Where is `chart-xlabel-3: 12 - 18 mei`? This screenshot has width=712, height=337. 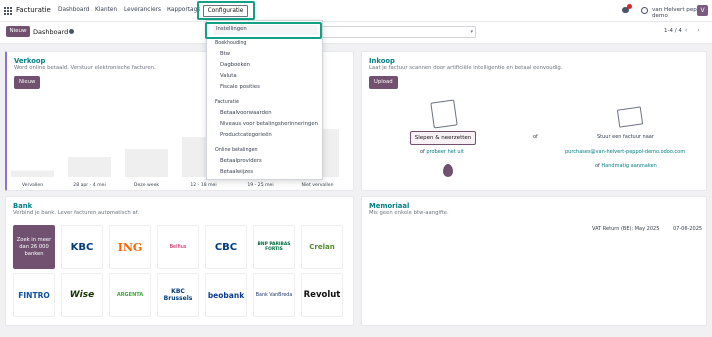
chart-xlabel-3: 12 - 18 mei is located at coordinates (203, 185).